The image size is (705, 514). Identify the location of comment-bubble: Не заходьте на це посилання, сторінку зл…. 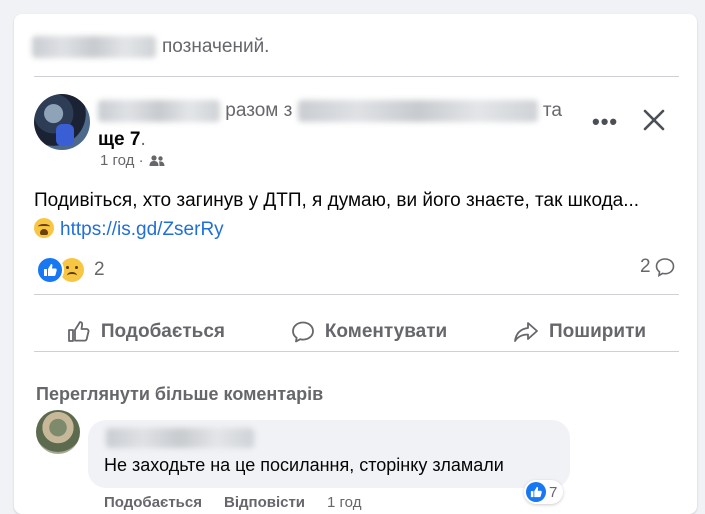
(329, 454).